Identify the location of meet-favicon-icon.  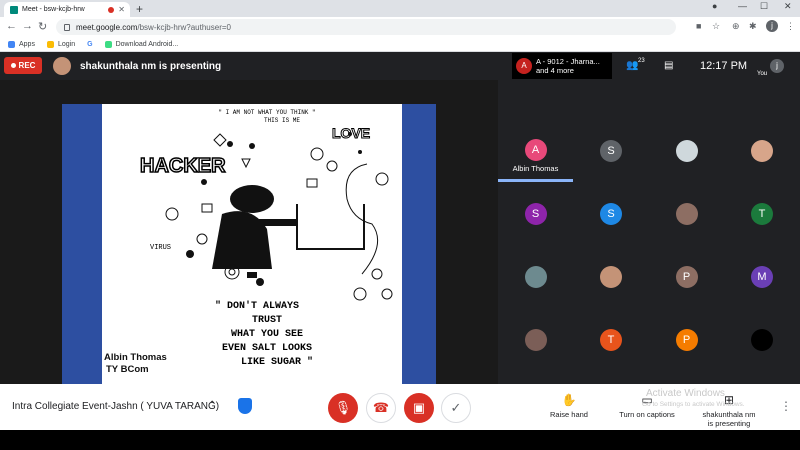
(14, 9).